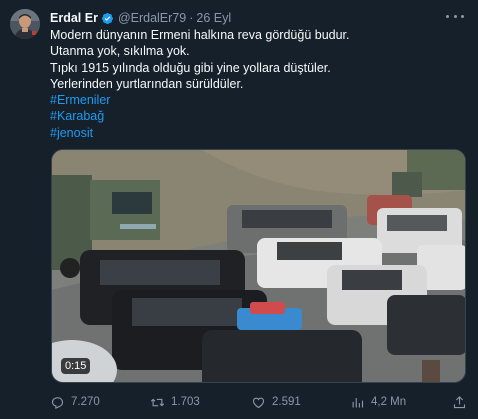 This screenshot has height=419, width=478. I want to click on reply-icon, so click(57, 402).